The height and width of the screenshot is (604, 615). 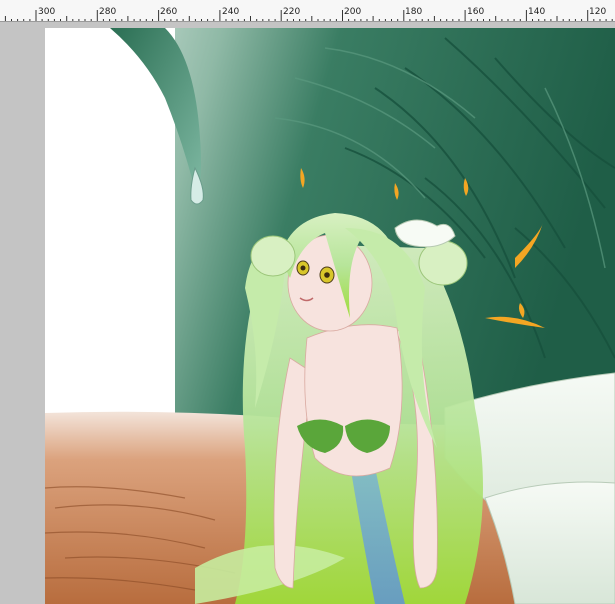 What do you see at coordinates (598, 12) in the screenshot?
I see `ruler-label-120: 120` at bounding box center [598, 12].